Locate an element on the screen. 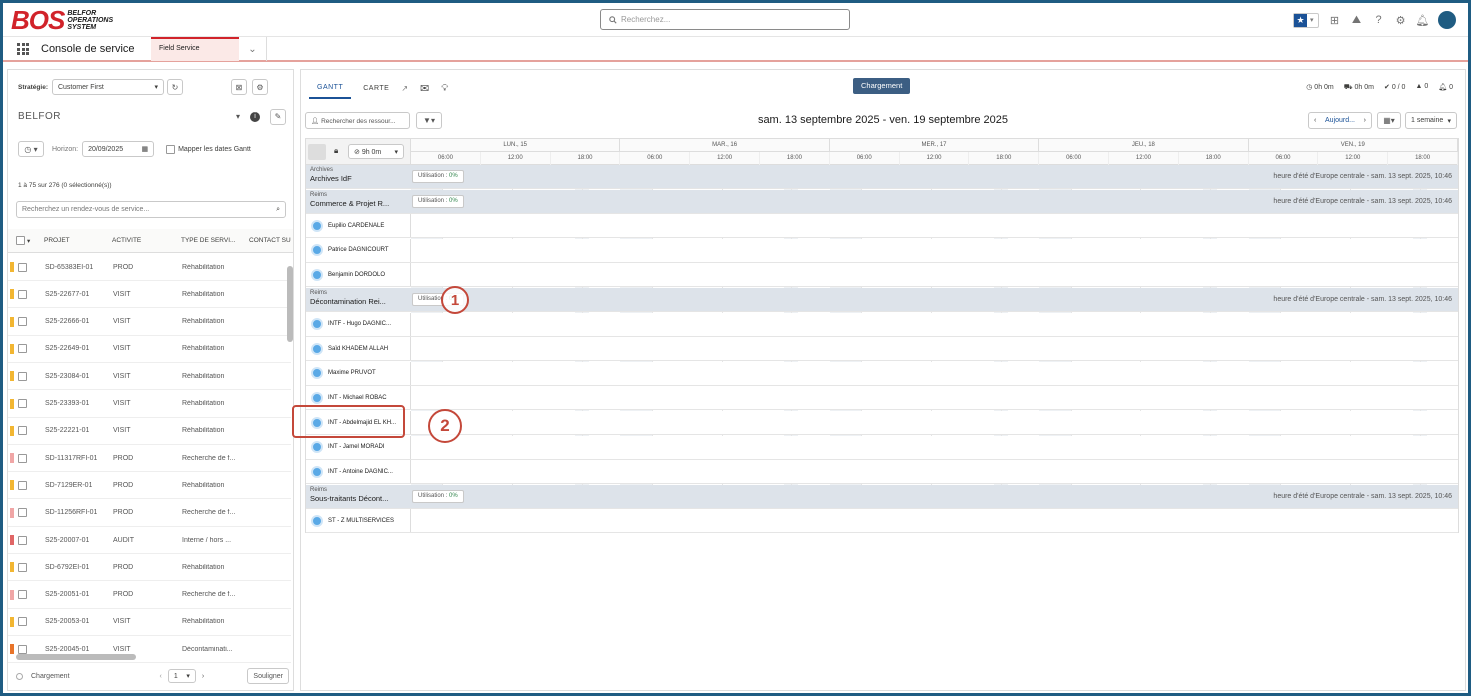  time-filter-button: ◷ ▾ is located at coordinates (31, 149).